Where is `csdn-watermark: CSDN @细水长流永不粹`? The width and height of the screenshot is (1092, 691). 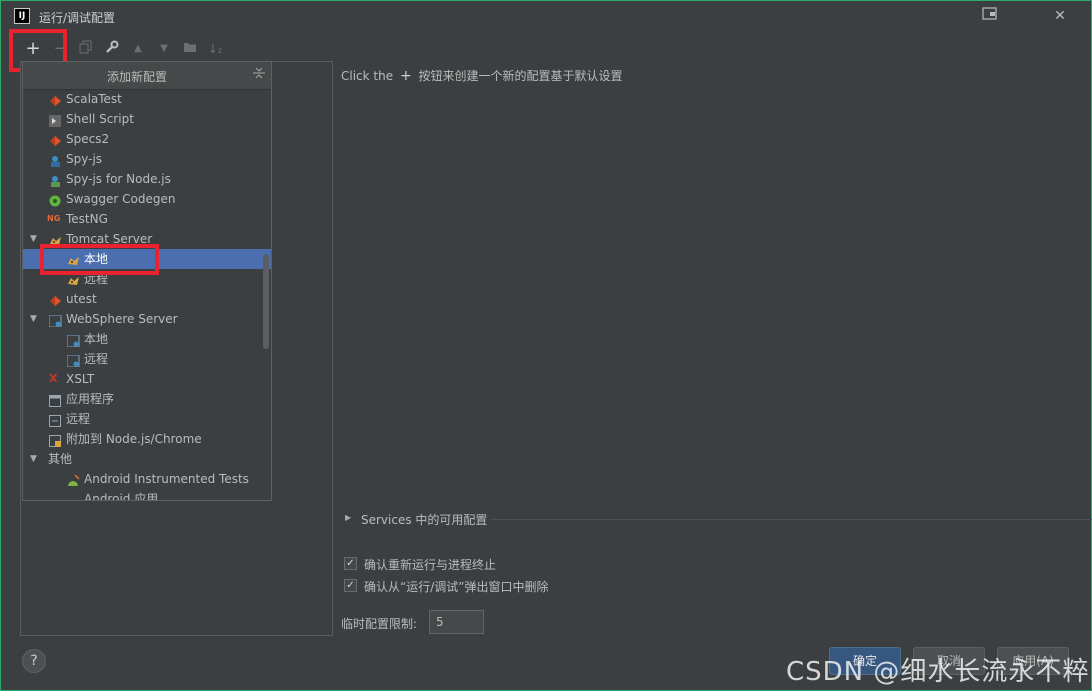 csdn-watermark: CSDN @细水长流永不粹 is located at coordinates (938, 672).